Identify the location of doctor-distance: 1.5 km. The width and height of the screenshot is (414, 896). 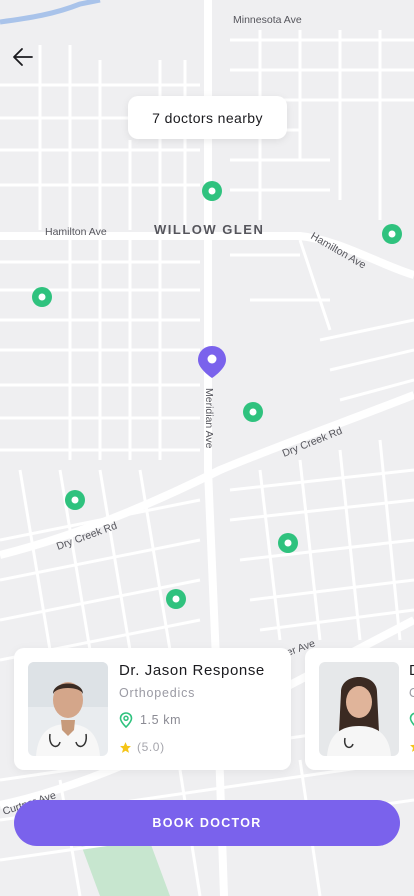
(150, 720).